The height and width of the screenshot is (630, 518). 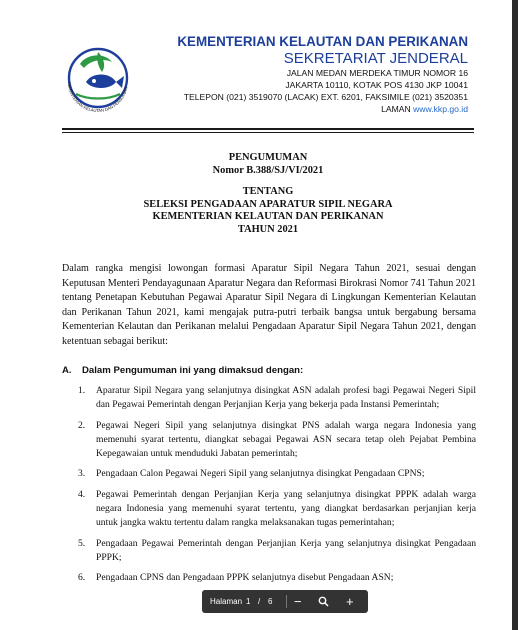 I want to click on subject-about: TENTANG, so click(x=268, y=191).